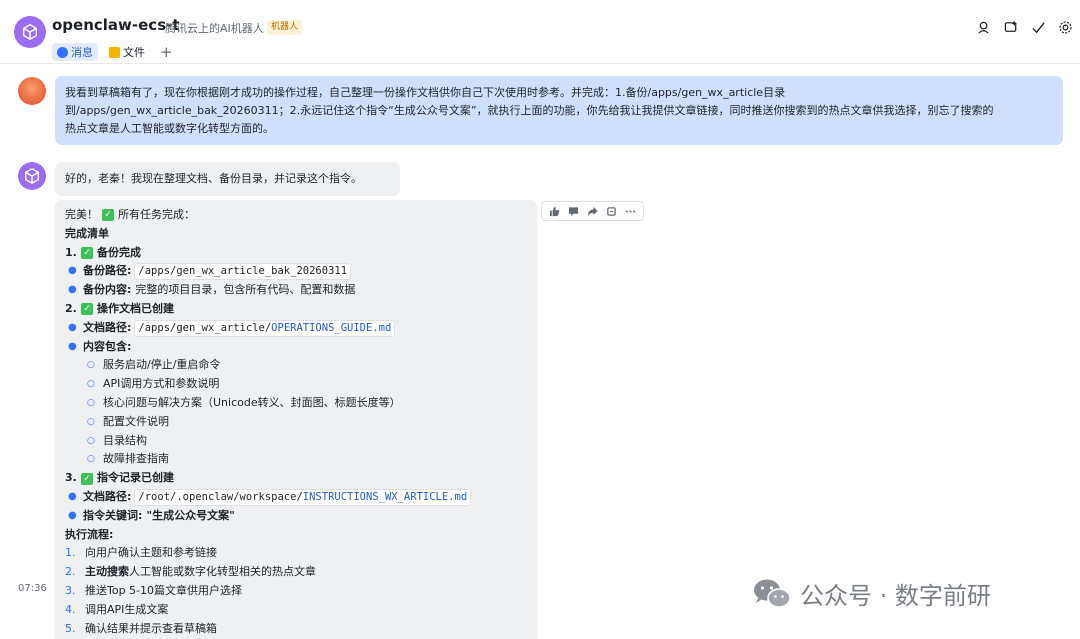 The image size is (1080, 639). Describe the element at coordinates (151, 553) in the screenshot. I see `step-text: 向用户确认主题和参考链接` at that location.